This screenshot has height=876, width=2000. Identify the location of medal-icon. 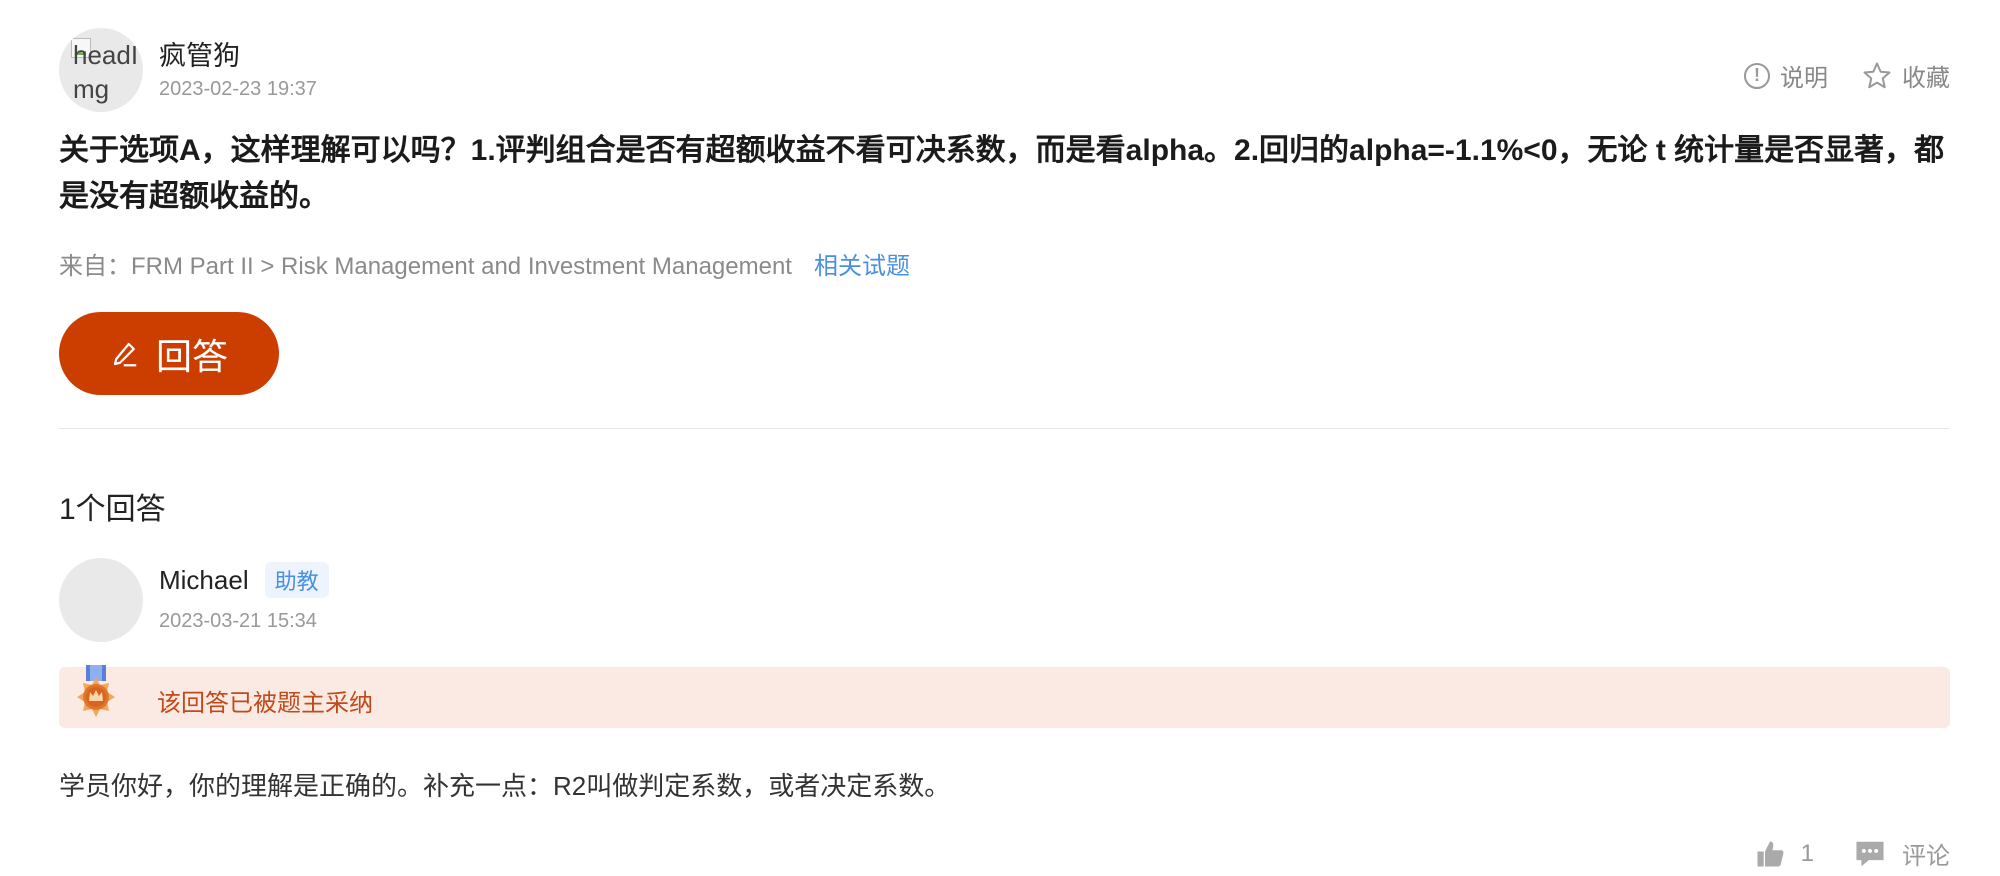
(96, 691).